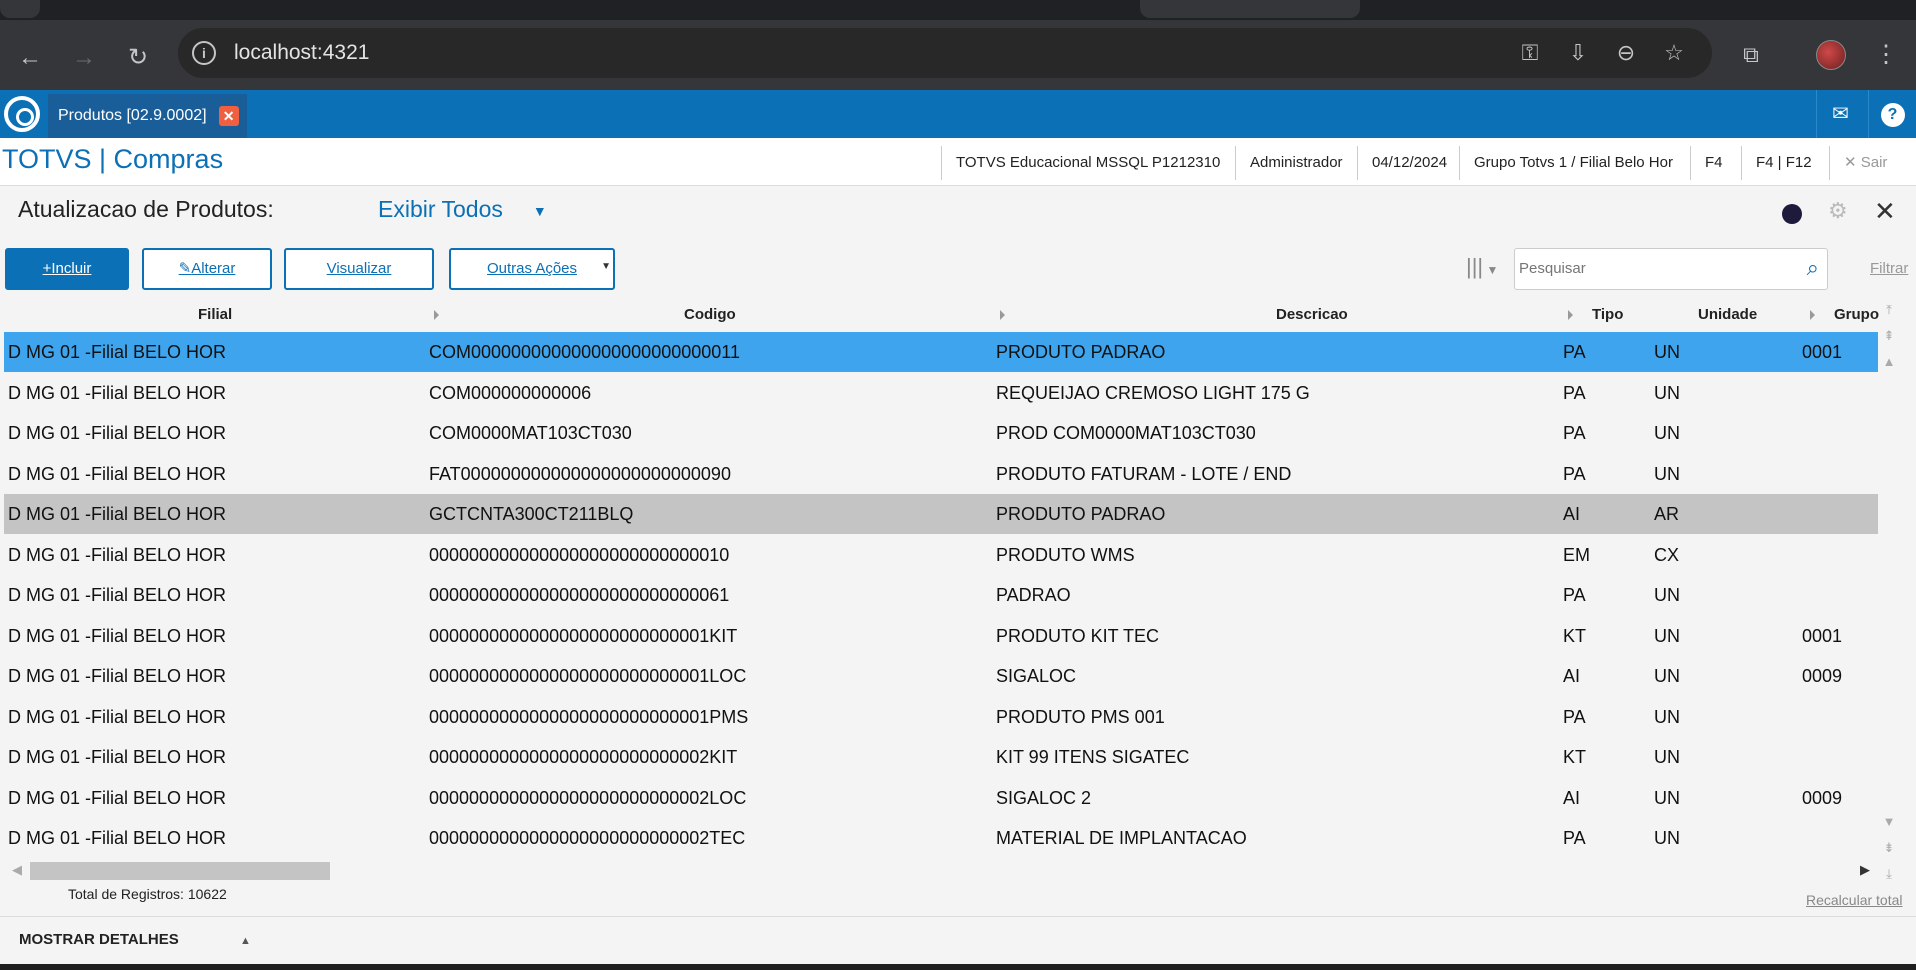 This screenshot has height=970, width=1916. Describe the element at coordinates (1607, 315) in the screenshot. I see `column-header-tipo: Tipo` at that location.